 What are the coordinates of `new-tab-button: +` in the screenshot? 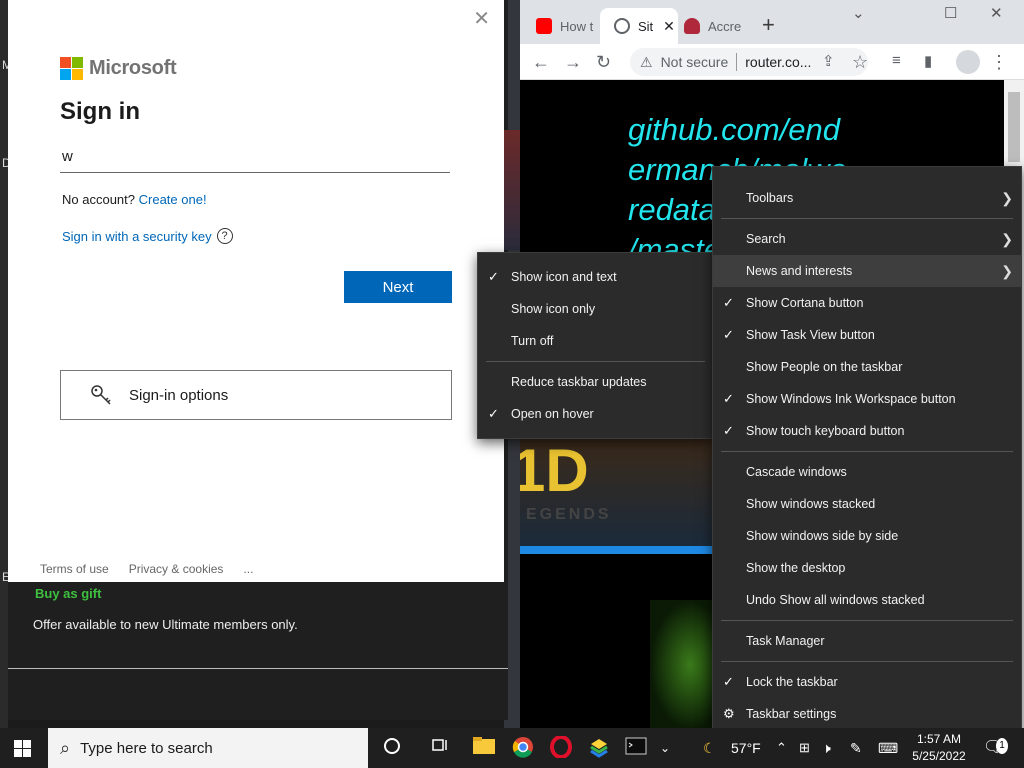 It's located at (768, 25).